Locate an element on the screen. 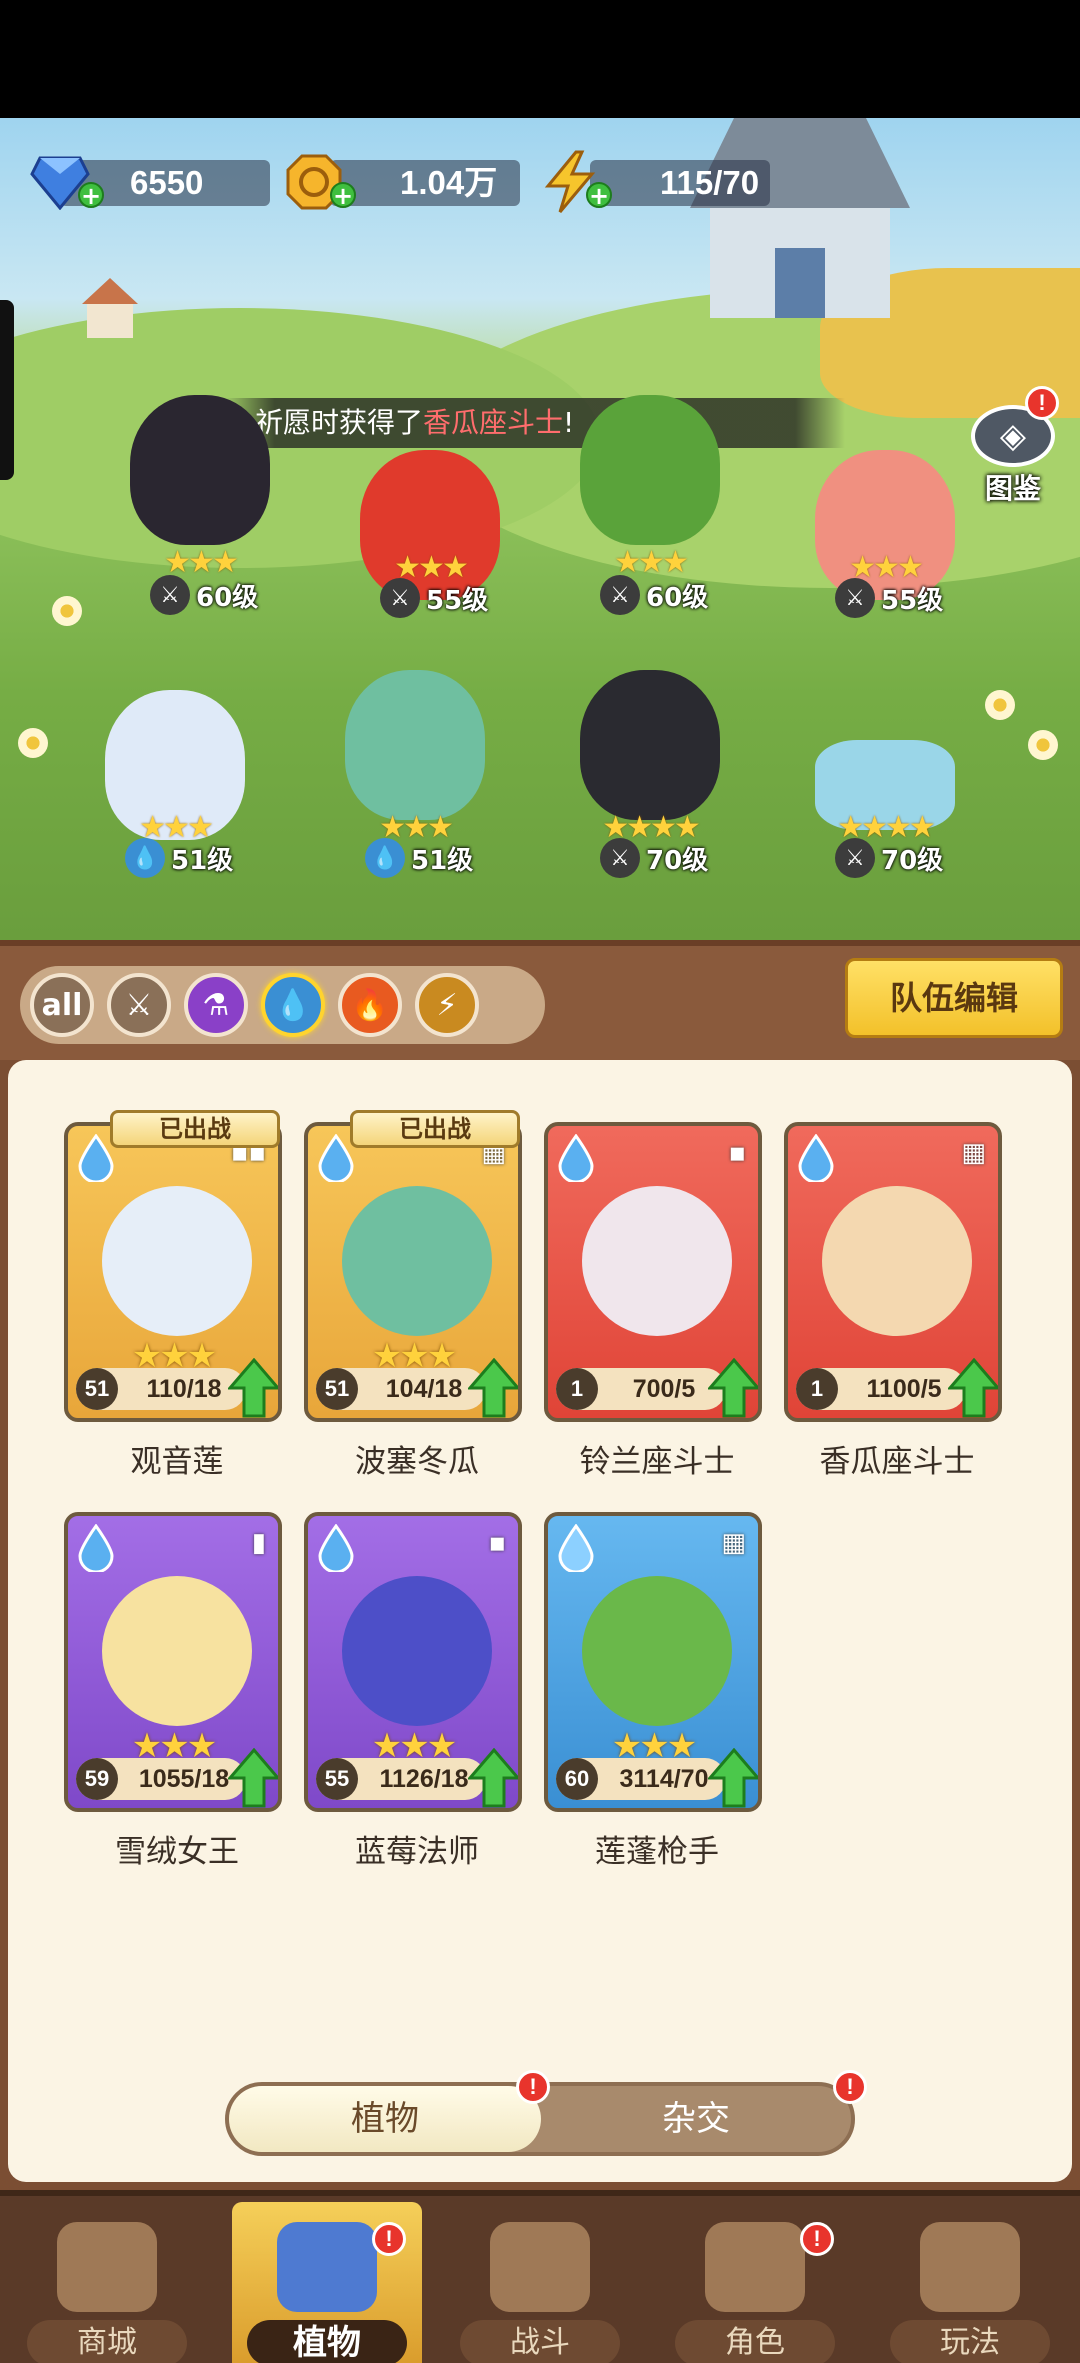  unit-level: 51级 is located at coordinates (442, 860).